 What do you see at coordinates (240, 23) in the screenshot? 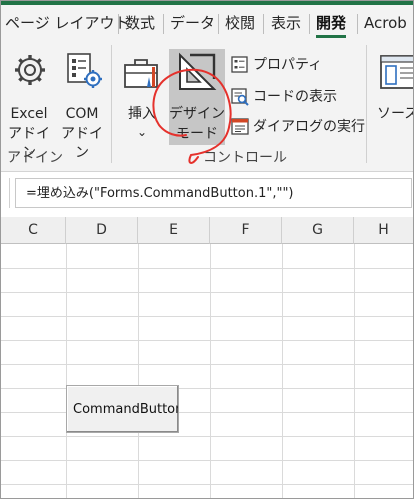
I see `tab-review: 校閲` at bounding box center [240, 23].